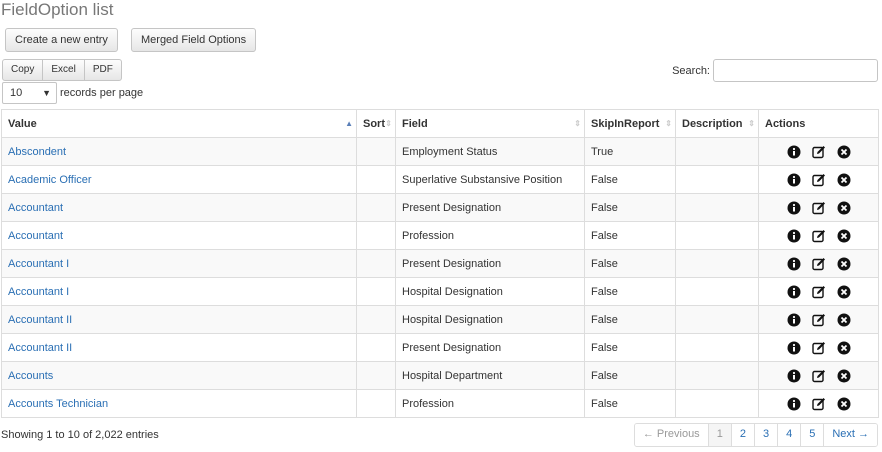 This screenshot has height=452, width=882. What do you see at coordinates (719, 435) in the screenshot?
I see `page-button-1: 1` at bounding box center [719, 435].